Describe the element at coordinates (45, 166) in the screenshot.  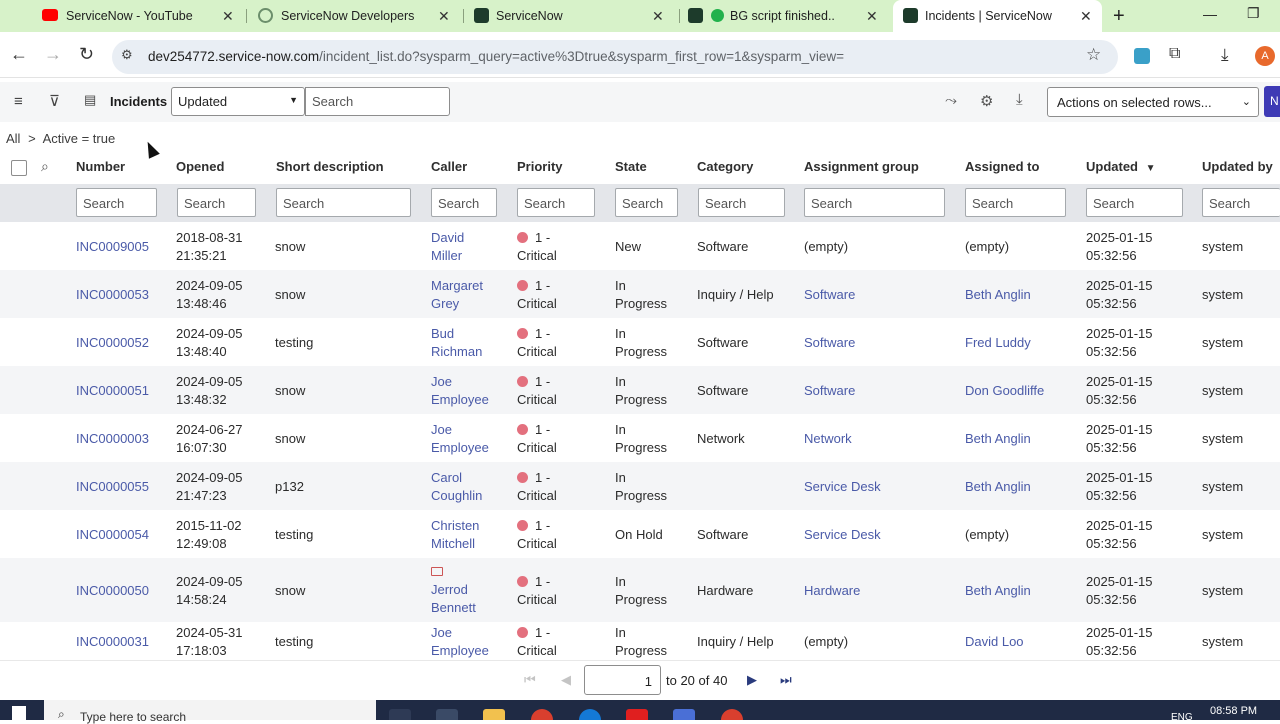
I see `column-search-icon: ⌕` at that location.